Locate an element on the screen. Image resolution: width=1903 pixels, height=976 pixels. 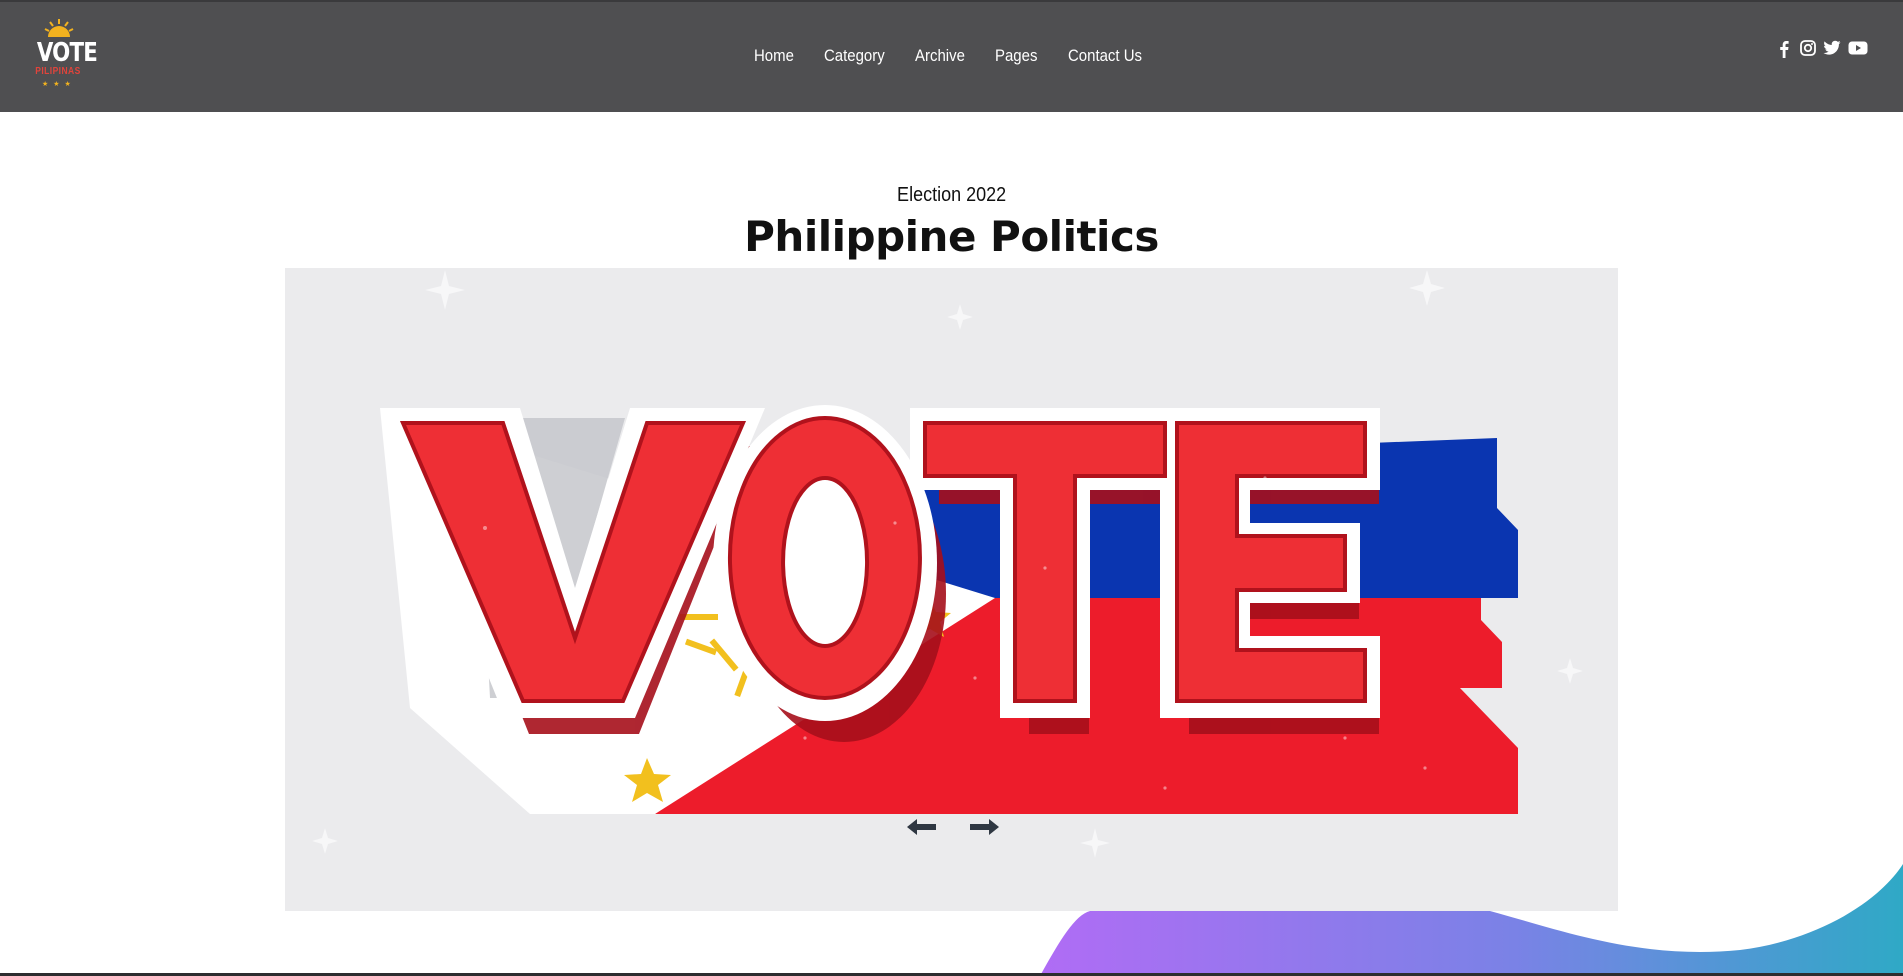
nav-link-category: Category is located at coordinates (854, 56).